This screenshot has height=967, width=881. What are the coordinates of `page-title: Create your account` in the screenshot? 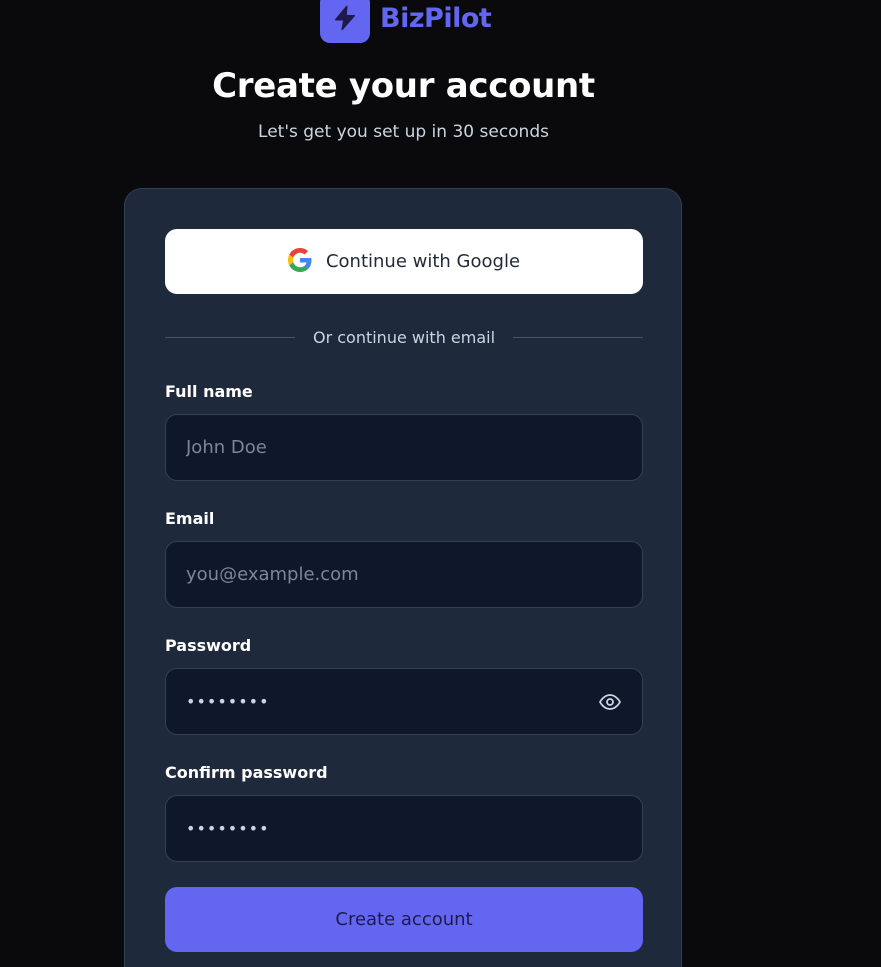 It's located at (403, 86).